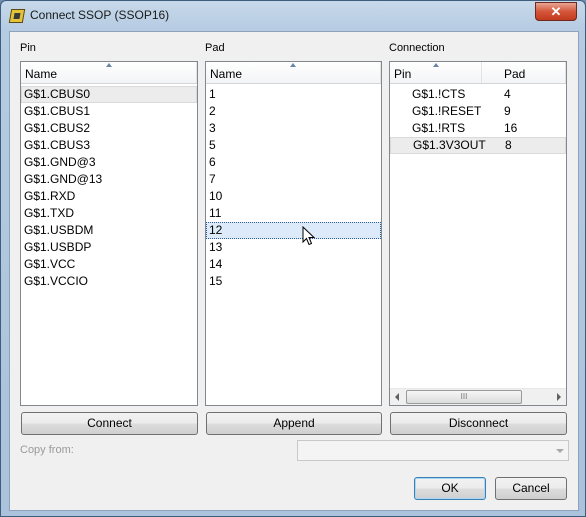 The width and height of the screenshot is (586, 517). Describe the element at coordinates (478, 423) in the screenshot. I see `disconnect-button: Disconnect` at that location.